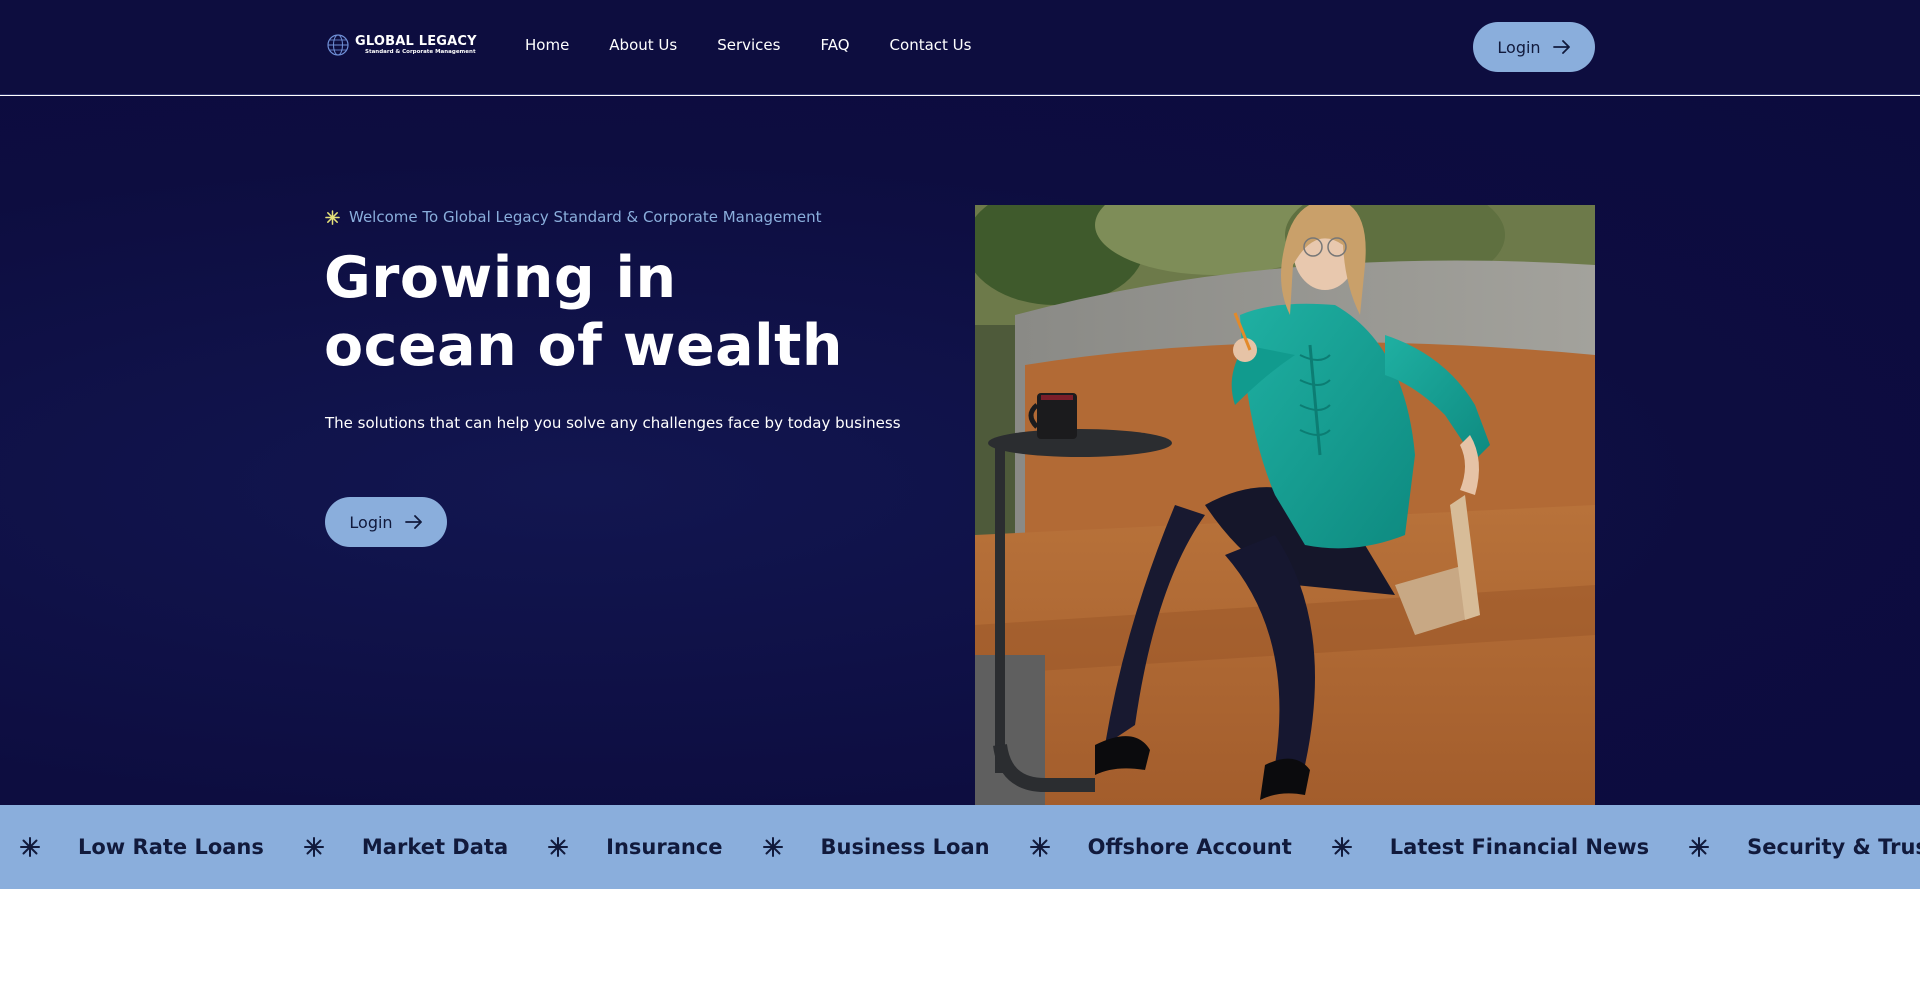 The width and height of the screenshot is (1920, 993). I want to click on ticker-item: Insurance, so click(655, 847).